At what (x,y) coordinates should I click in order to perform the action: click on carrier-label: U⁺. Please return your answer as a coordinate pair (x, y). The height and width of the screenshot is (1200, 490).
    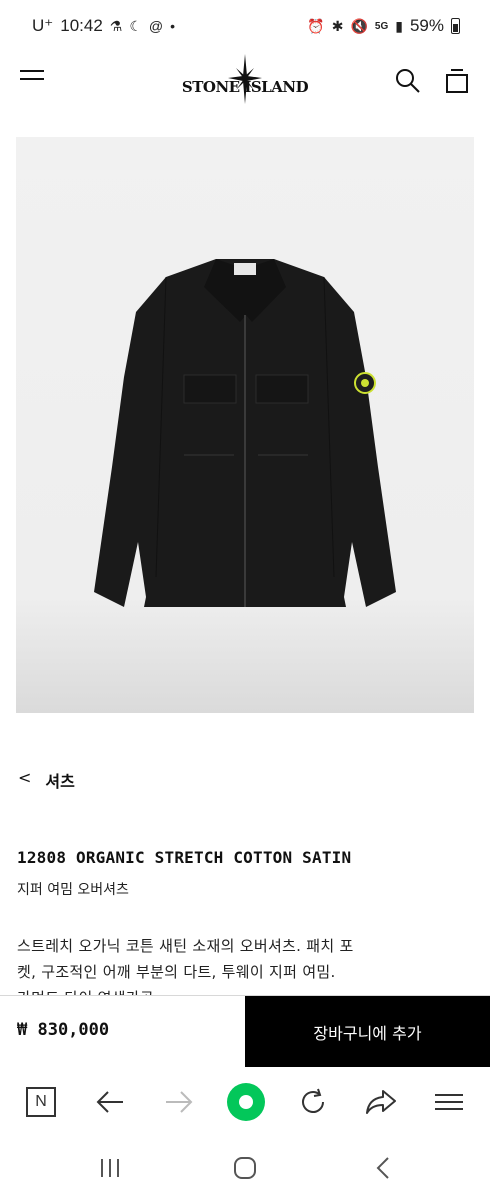
    Looking at the image, I should click on (43, 25).